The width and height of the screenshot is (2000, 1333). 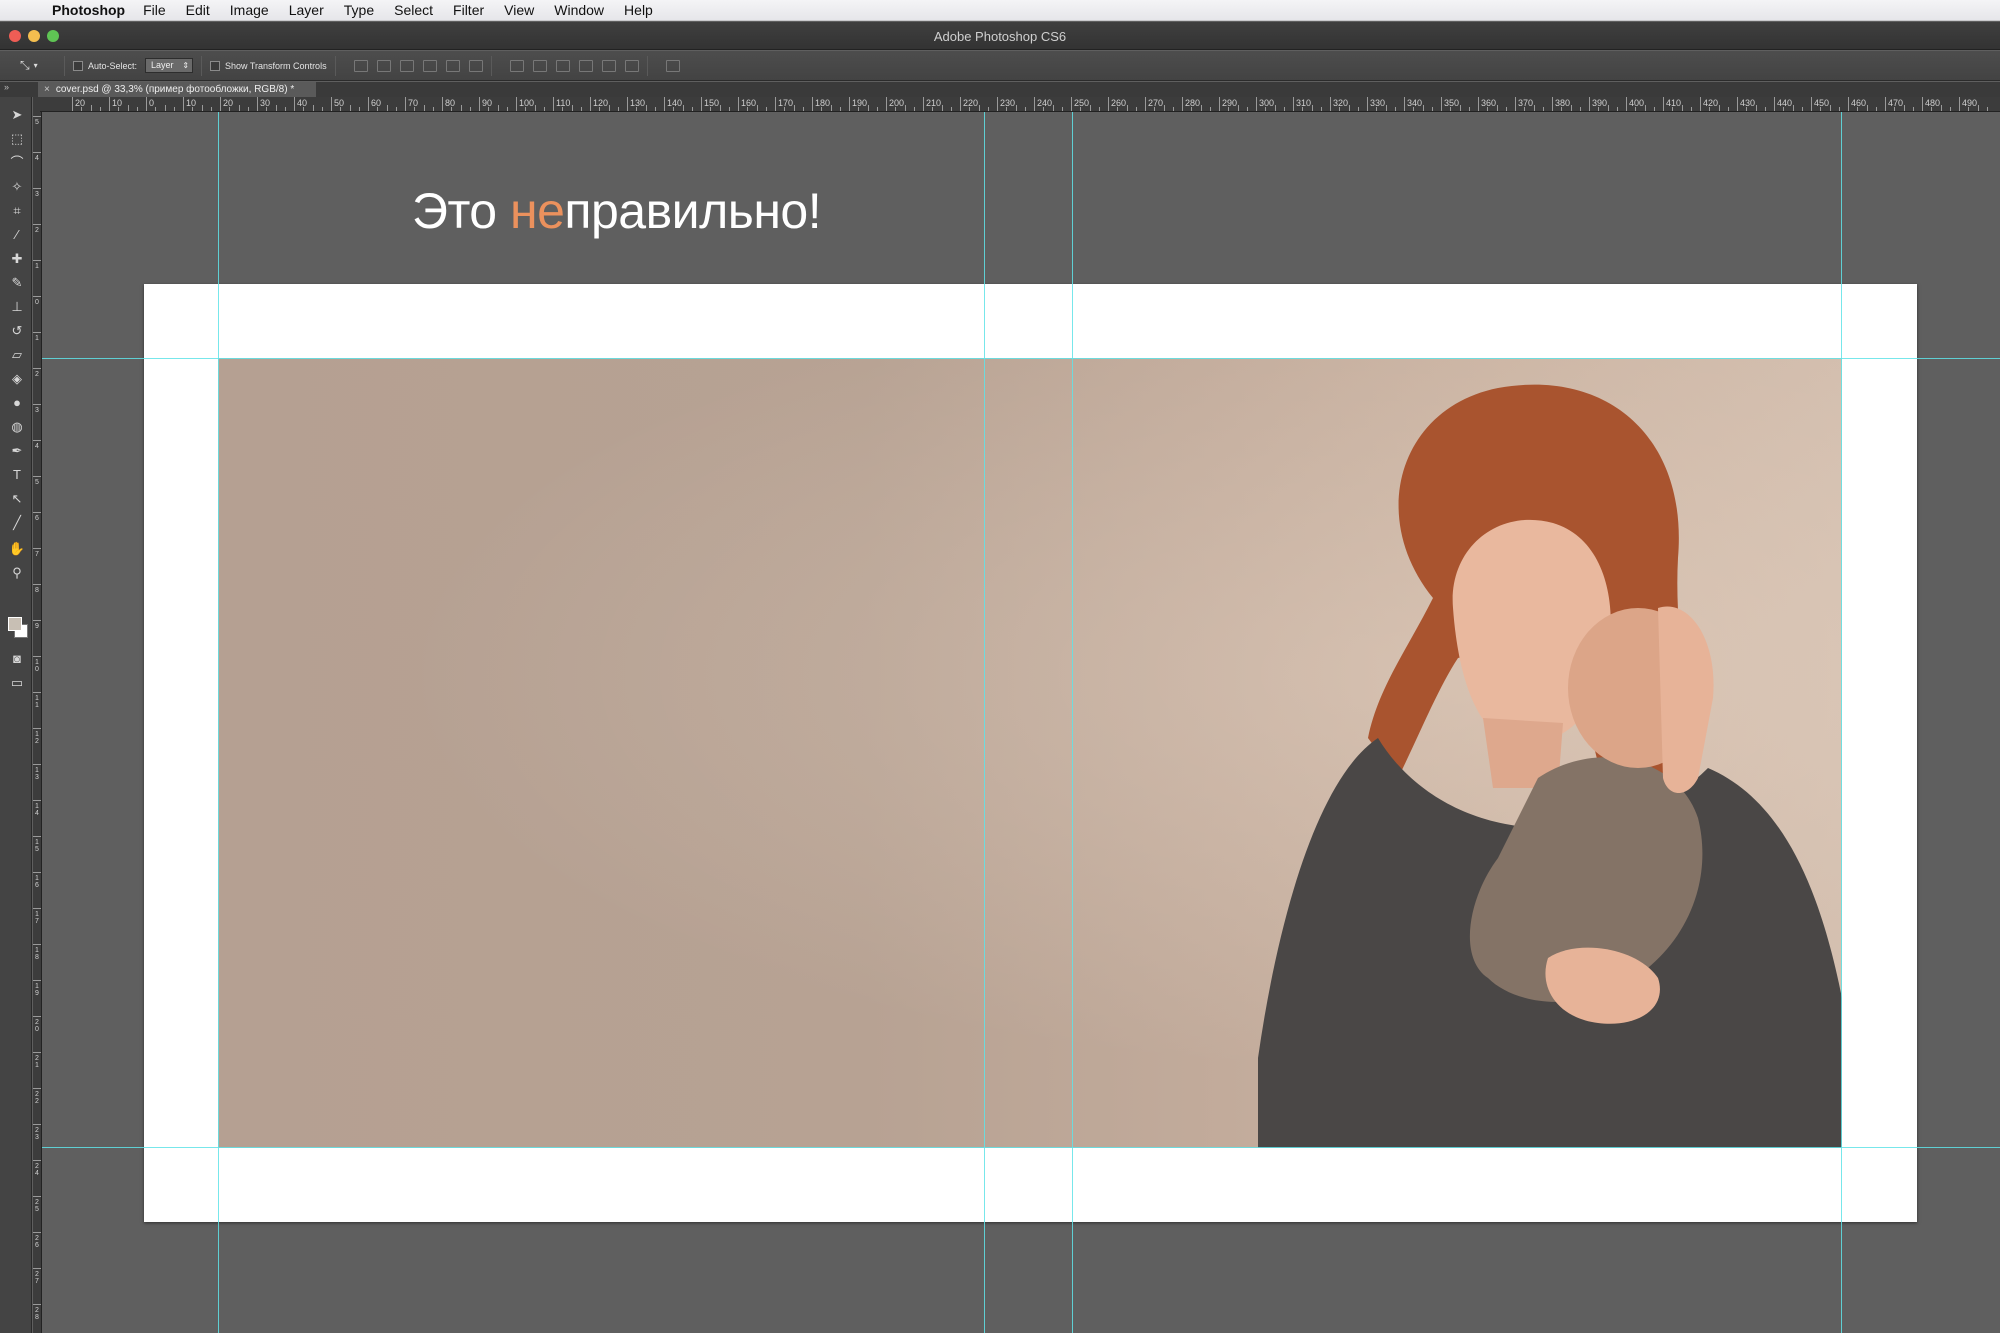 I want to click on hand-tool-icon: ✋, so click(x=17, y=549).